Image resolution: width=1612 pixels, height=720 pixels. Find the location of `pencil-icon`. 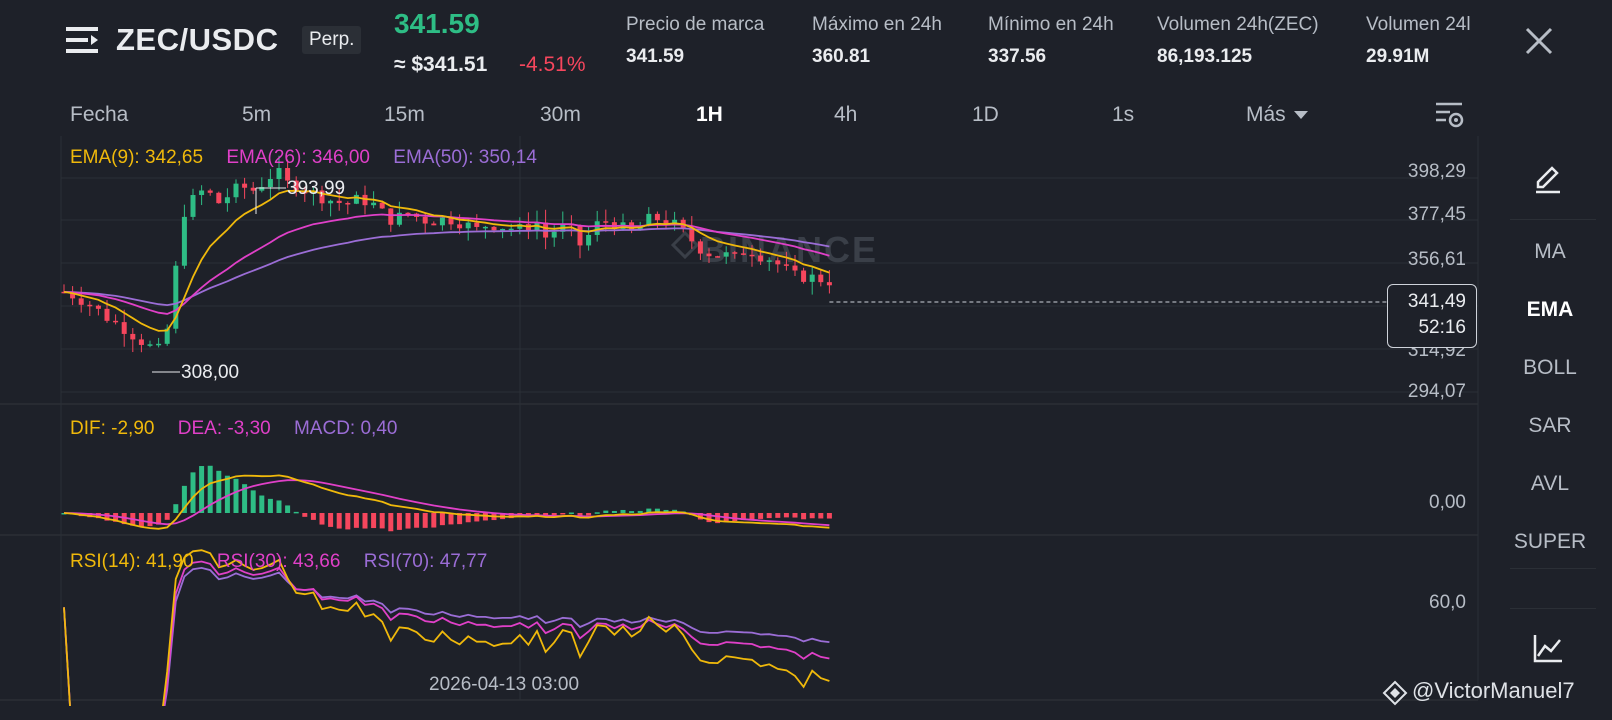

pencil-icon is located at coordinates (1548, 179).